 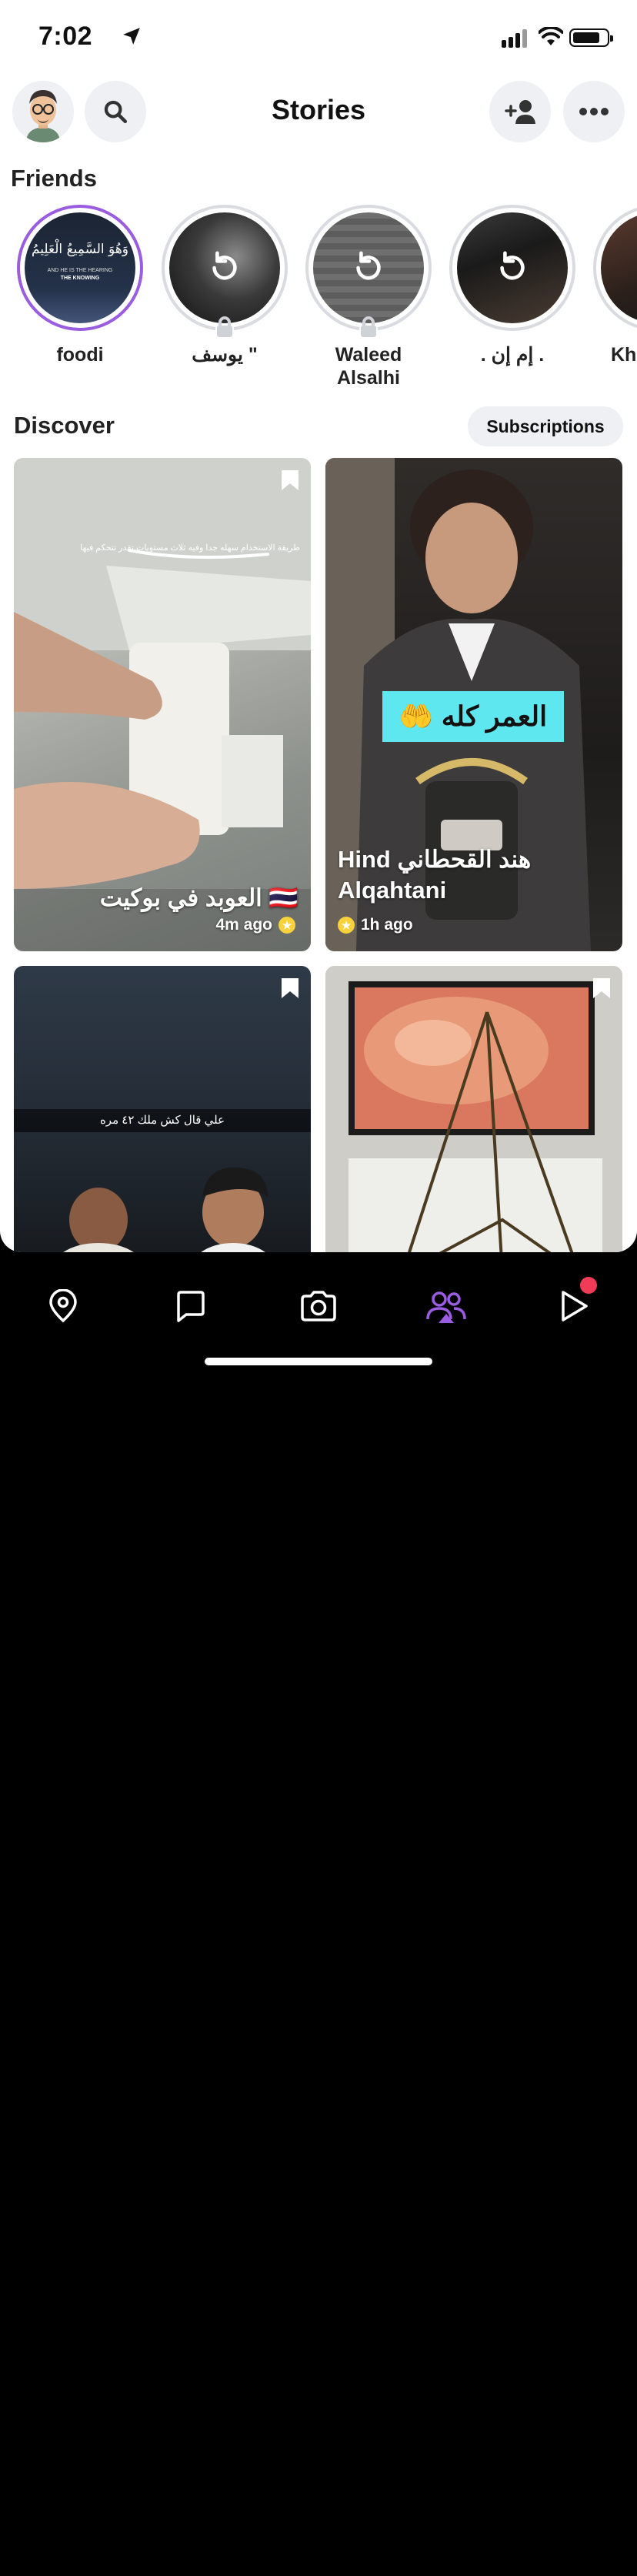 I want to click on active-indicator-icon, so click(x=446, y=2570).